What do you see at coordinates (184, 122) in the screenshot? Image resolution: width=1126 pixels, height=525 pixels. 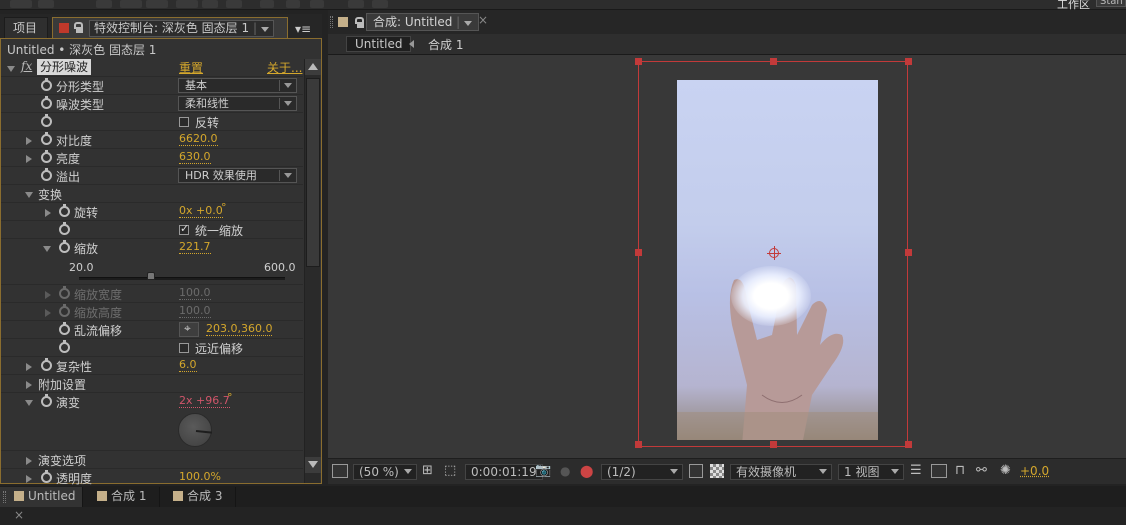 I see `invert-checkbox` at bounding box center [184, 122].